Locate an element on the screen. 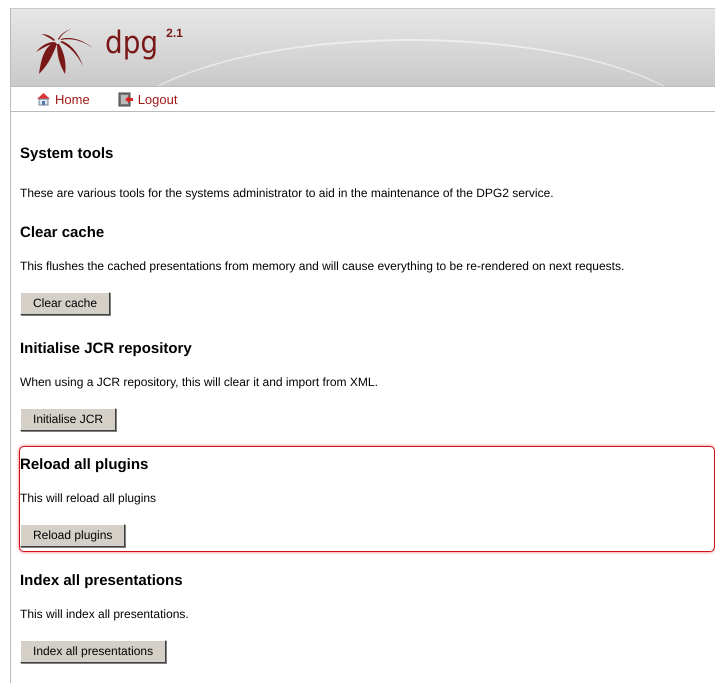 The image size is (715, 683). section-heading: Index all presentations is located at coordinates (102, 581).